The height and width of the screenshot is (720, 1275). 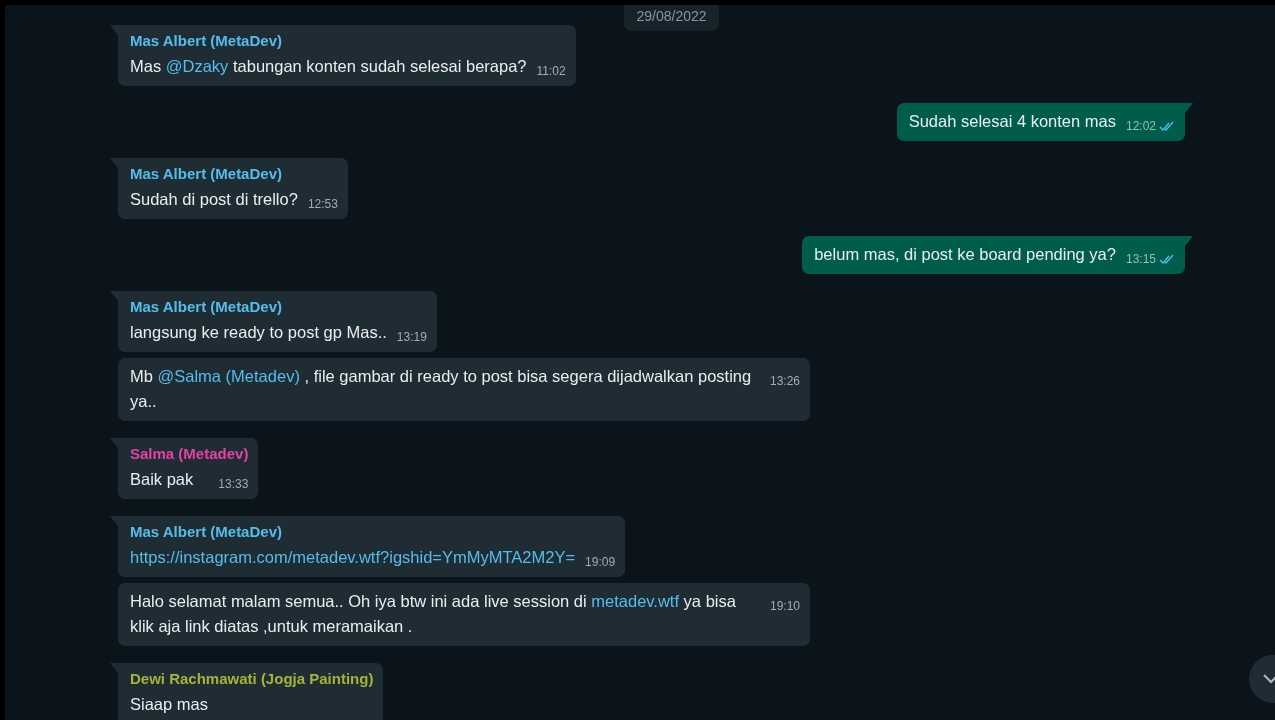 What do you see at coordinates (1140, 126) in the screenshot?
I see `message-time: 12:02` at bounding box center [1140, 126].